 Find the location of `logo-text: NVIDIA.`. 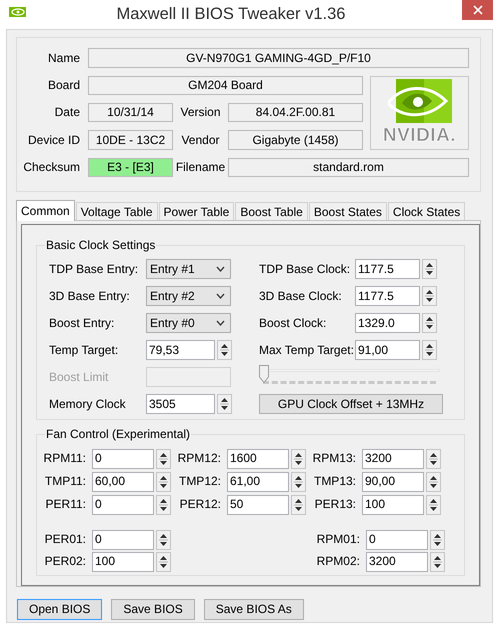

logo-text: NVIDIA. is located at coordinates (419, 136).